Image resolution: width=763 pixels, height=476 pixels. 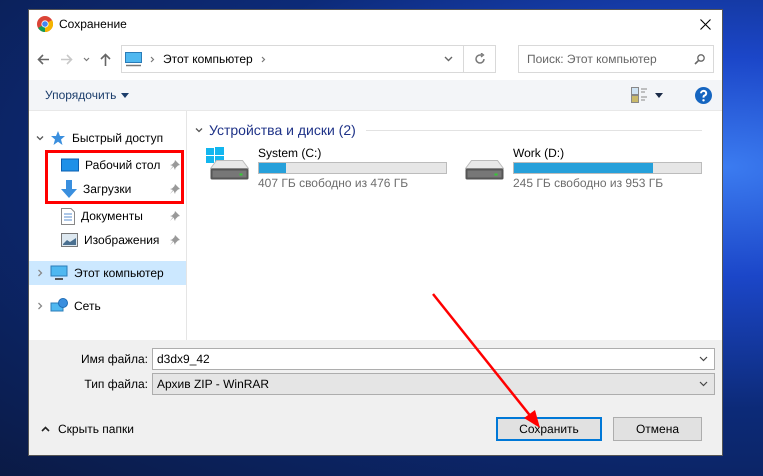 I want to click on desktop-icon, so click(x=70, y=165).